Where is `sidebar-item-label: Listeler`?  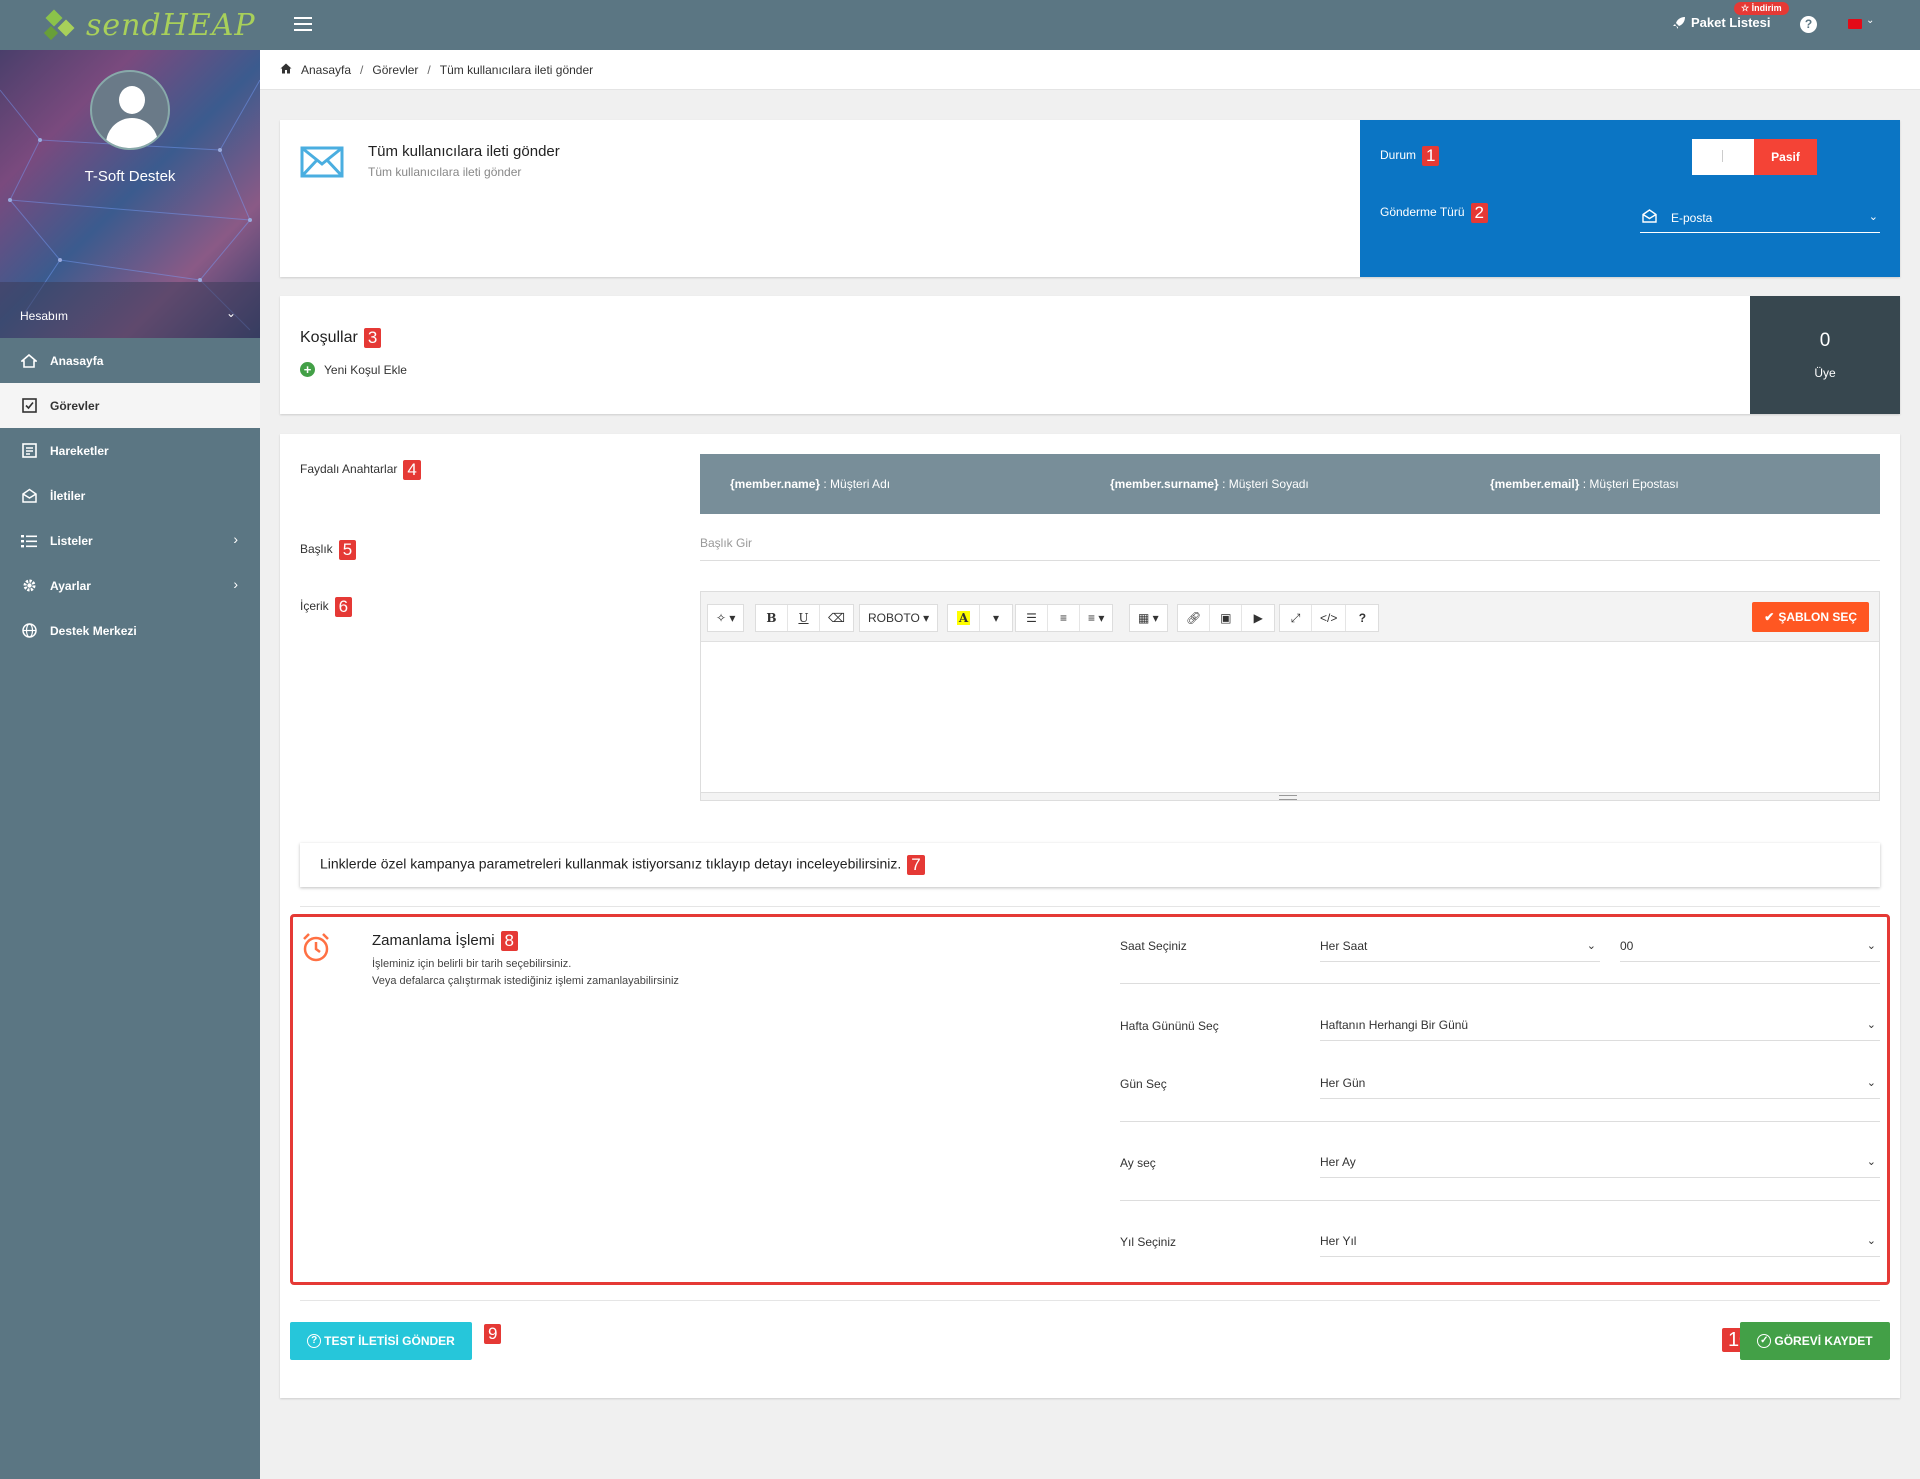
sidebar-item-label: Listeler is located at coordinates (71, 540).